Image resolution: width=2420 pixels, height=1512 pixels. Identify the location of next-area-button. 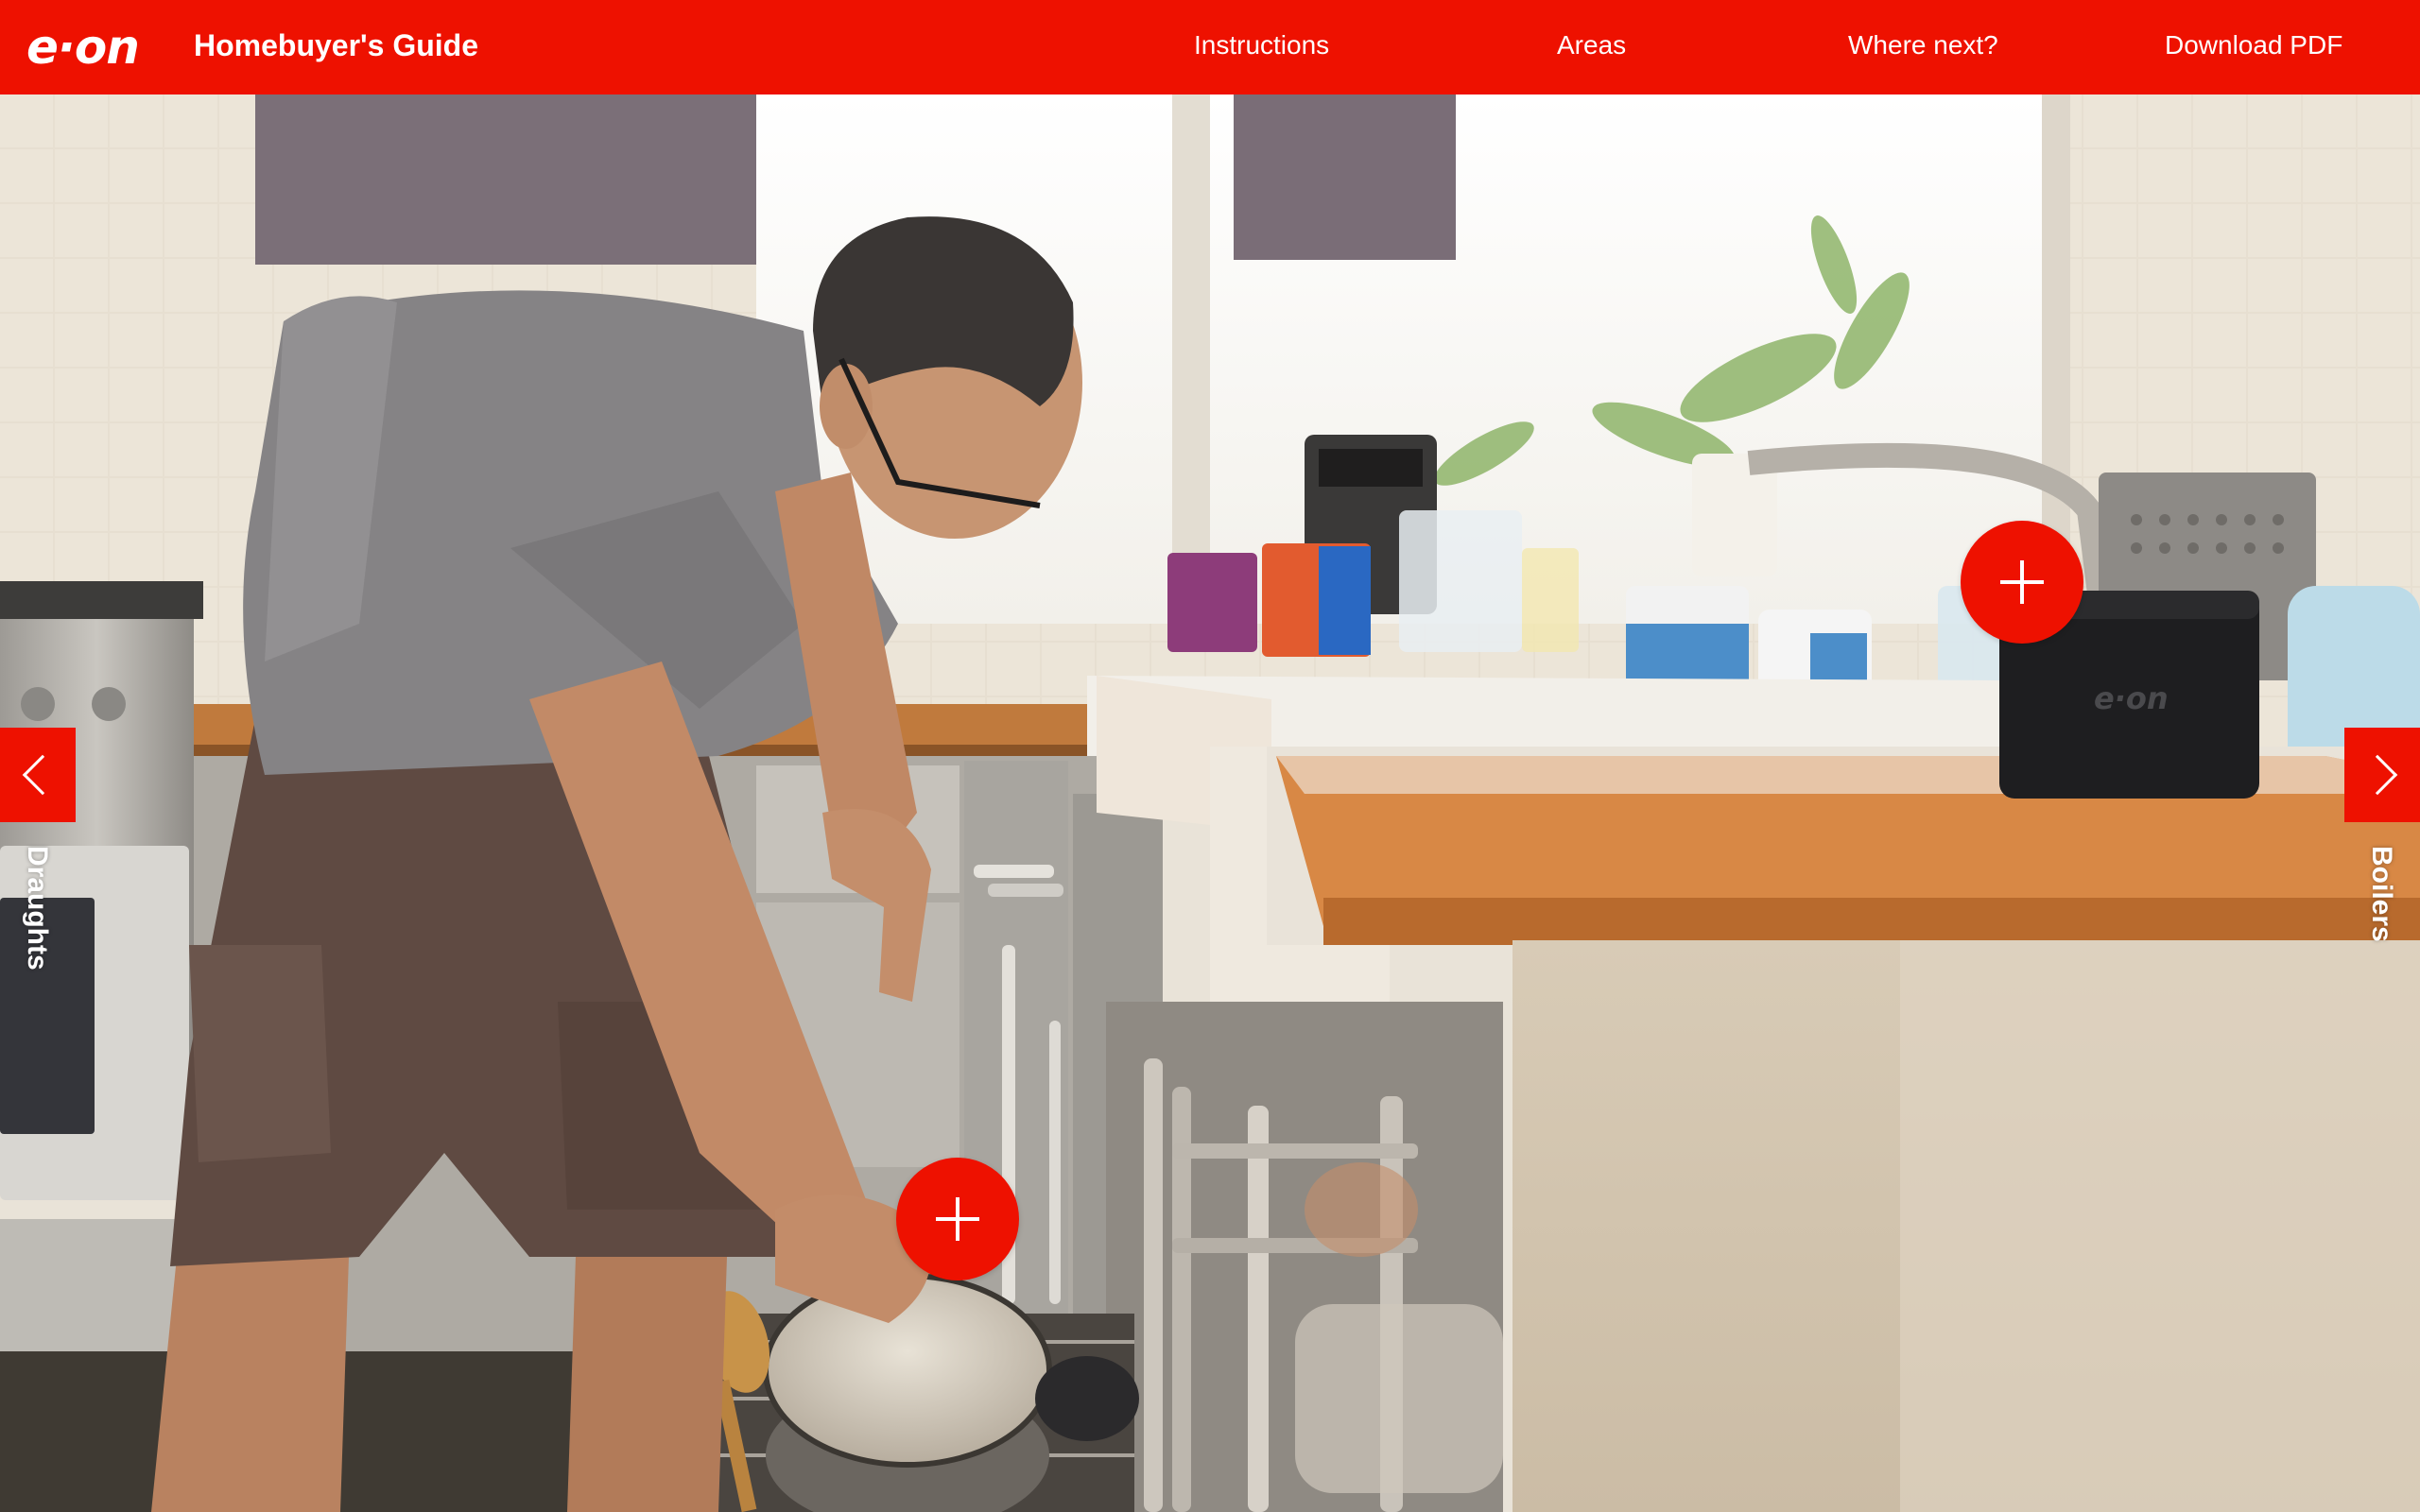
(2382, 775).